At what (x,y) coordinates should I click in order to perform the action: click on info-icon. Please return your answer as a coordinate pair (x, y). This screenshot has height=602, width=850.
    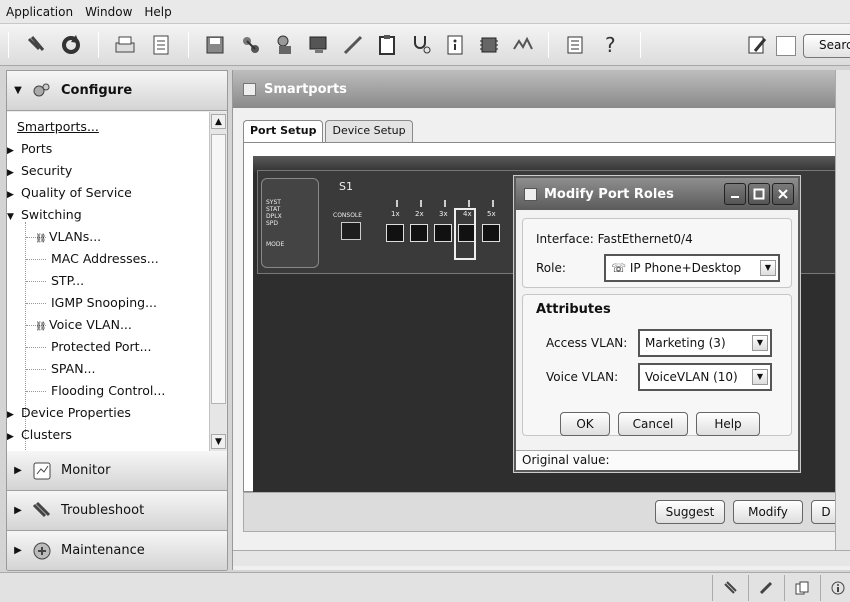
    Looking at the image, I should click on (835, 588).